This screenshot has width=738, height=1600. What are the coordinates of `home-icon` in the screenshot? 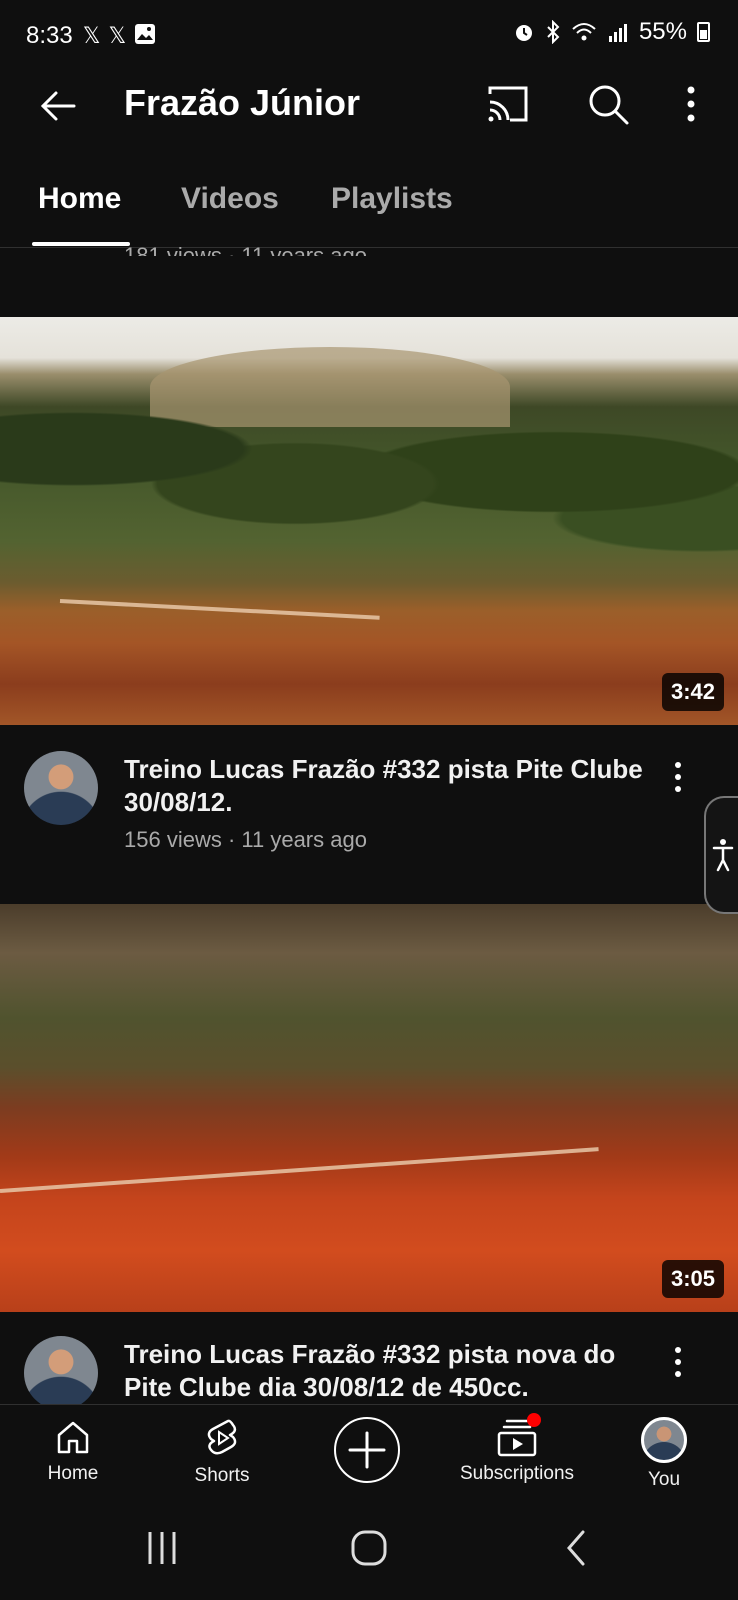 It's located at (73, 1437).